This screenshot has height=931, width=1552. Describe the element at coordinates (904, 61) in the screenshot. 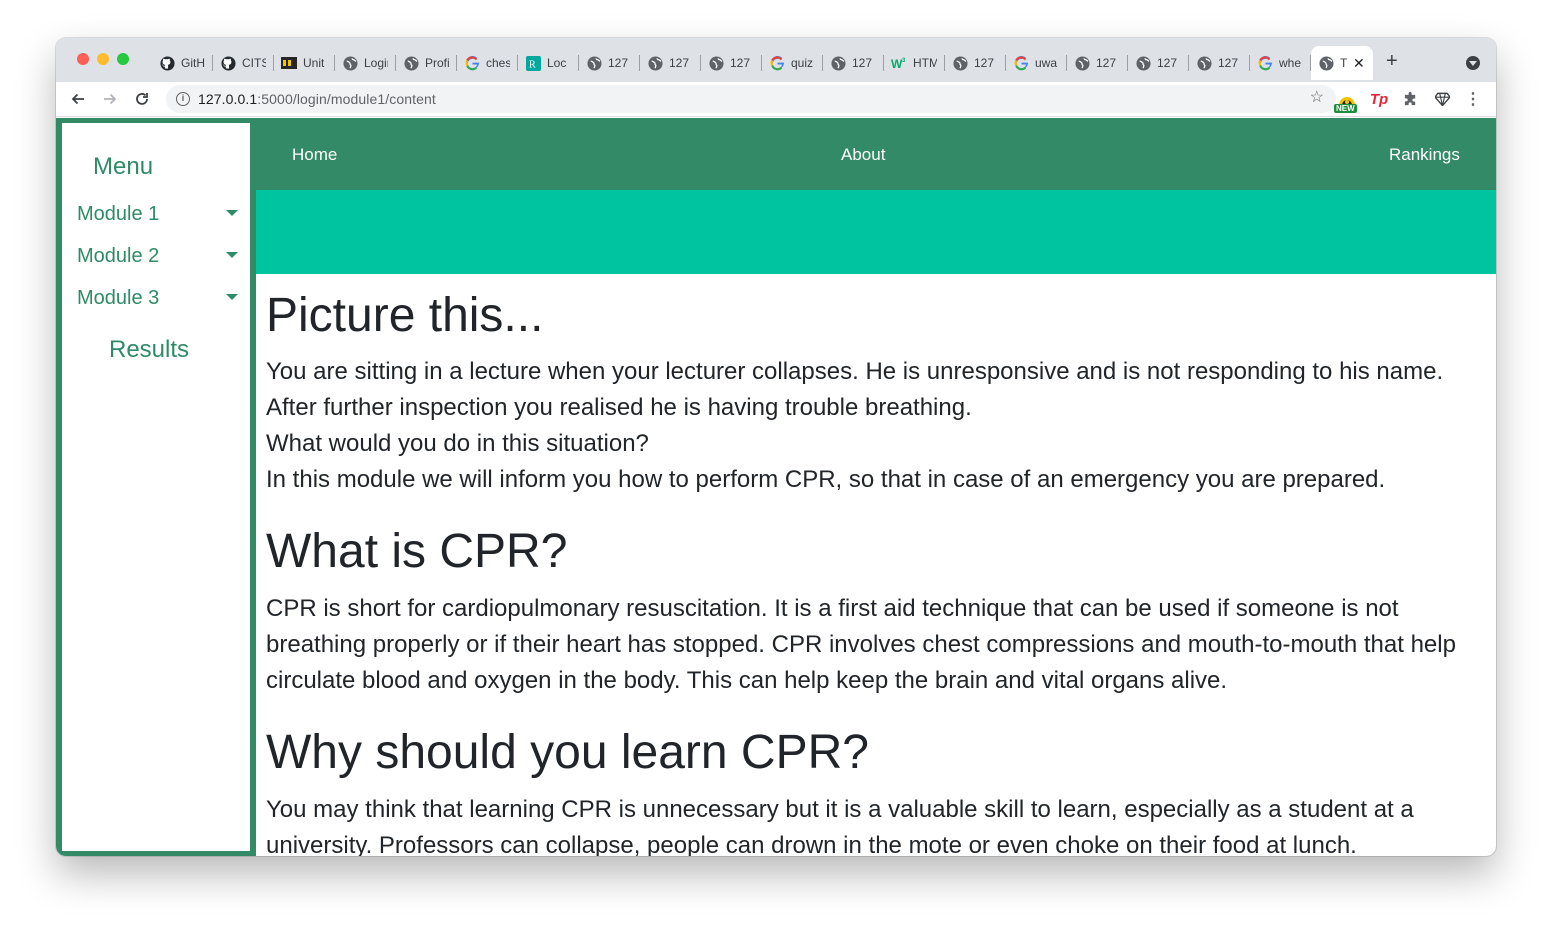

I see `svg-text: 3` at that location.